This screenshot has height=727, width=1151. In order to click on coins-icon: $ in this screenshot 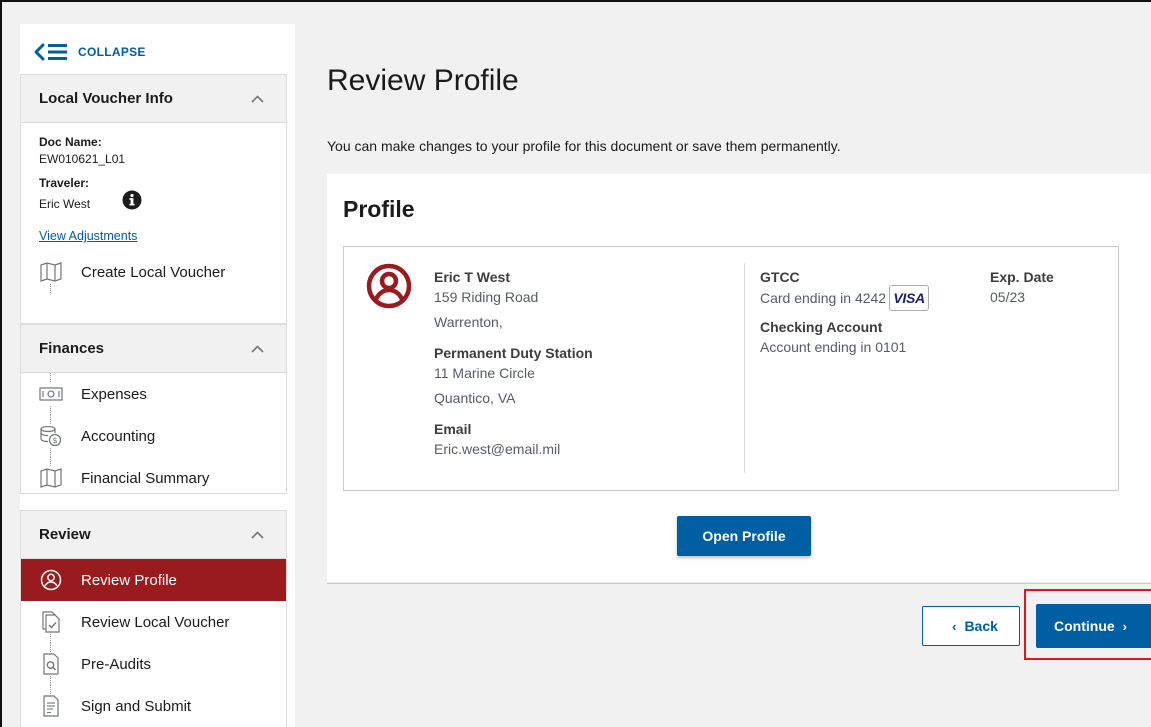, I will do `click(51, 436)`.